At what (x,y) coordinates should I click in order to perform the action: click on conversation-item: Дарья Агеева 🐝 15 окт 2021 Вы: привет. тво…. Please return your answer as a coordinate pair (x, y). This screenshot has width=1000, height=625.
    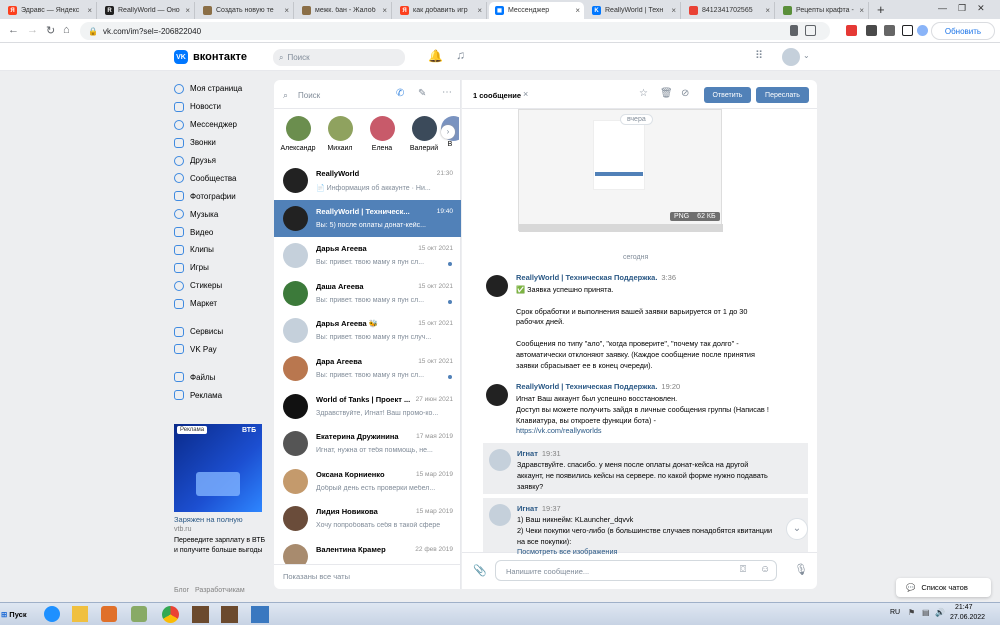
    Looking at the image, I should click on (367, 331).